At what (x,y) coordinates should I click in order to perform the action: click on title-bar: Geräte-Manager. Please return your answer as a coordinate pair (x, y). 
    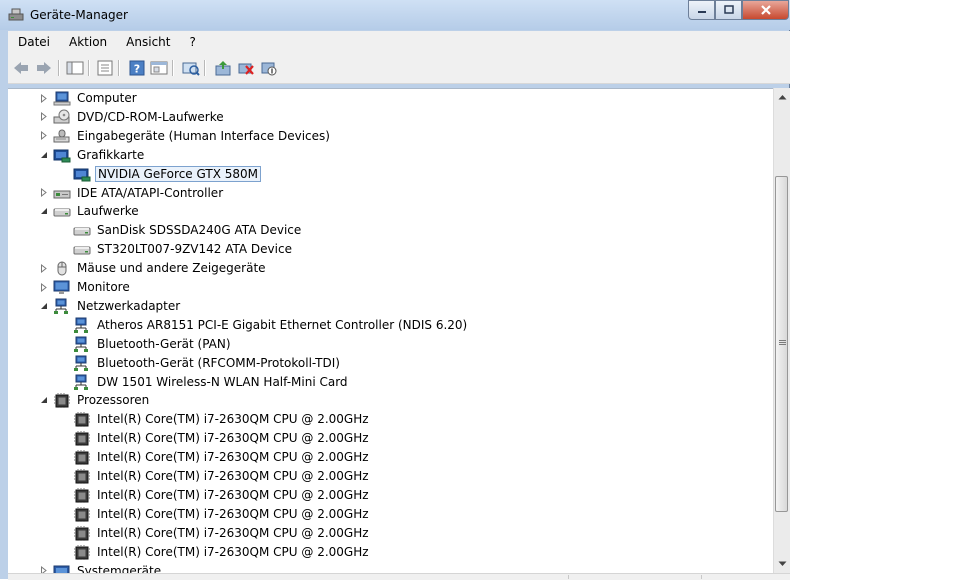
    Looking at the image, I should click on (395, 15).